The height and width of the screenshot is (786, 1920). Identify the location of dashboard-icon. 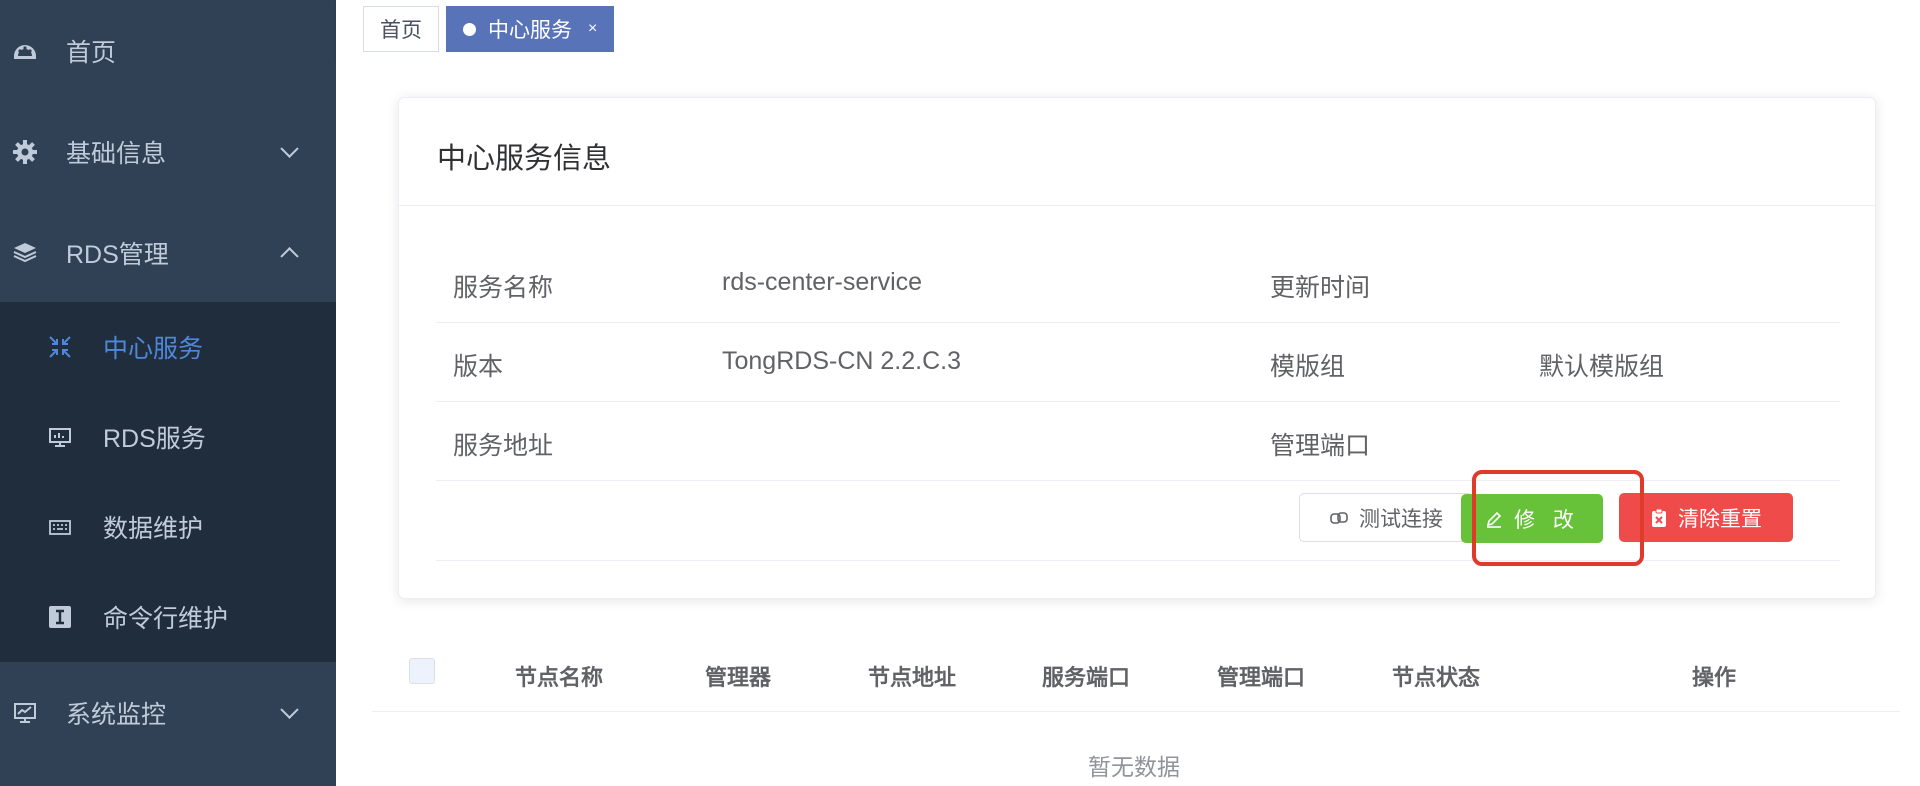
(25, 51).